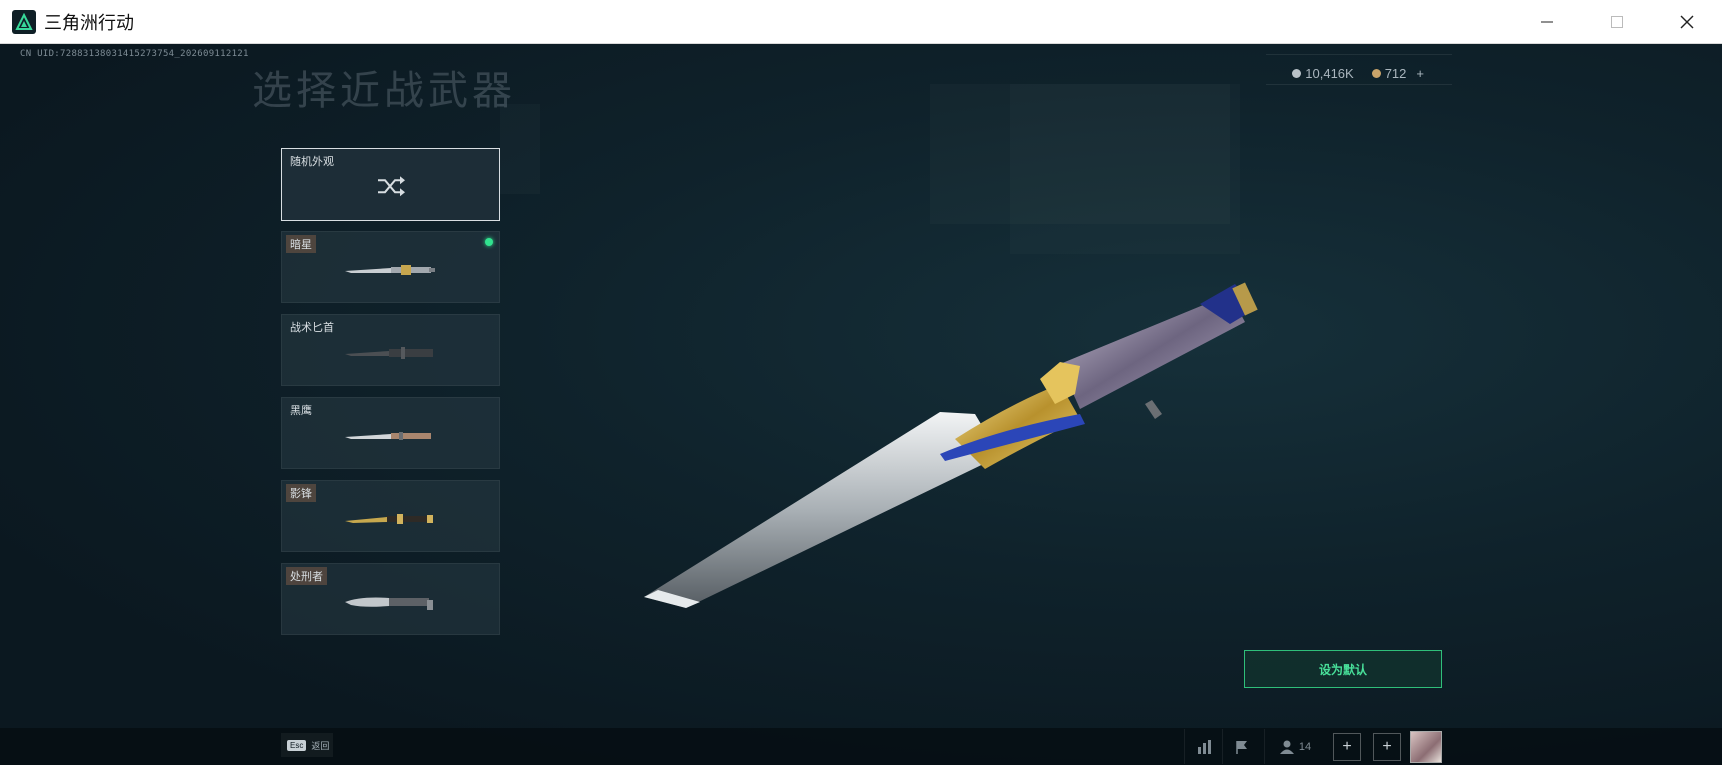 This screenshot has height=765, width=1722. I want to click on silver-coin-icon, so click(1297, 73).